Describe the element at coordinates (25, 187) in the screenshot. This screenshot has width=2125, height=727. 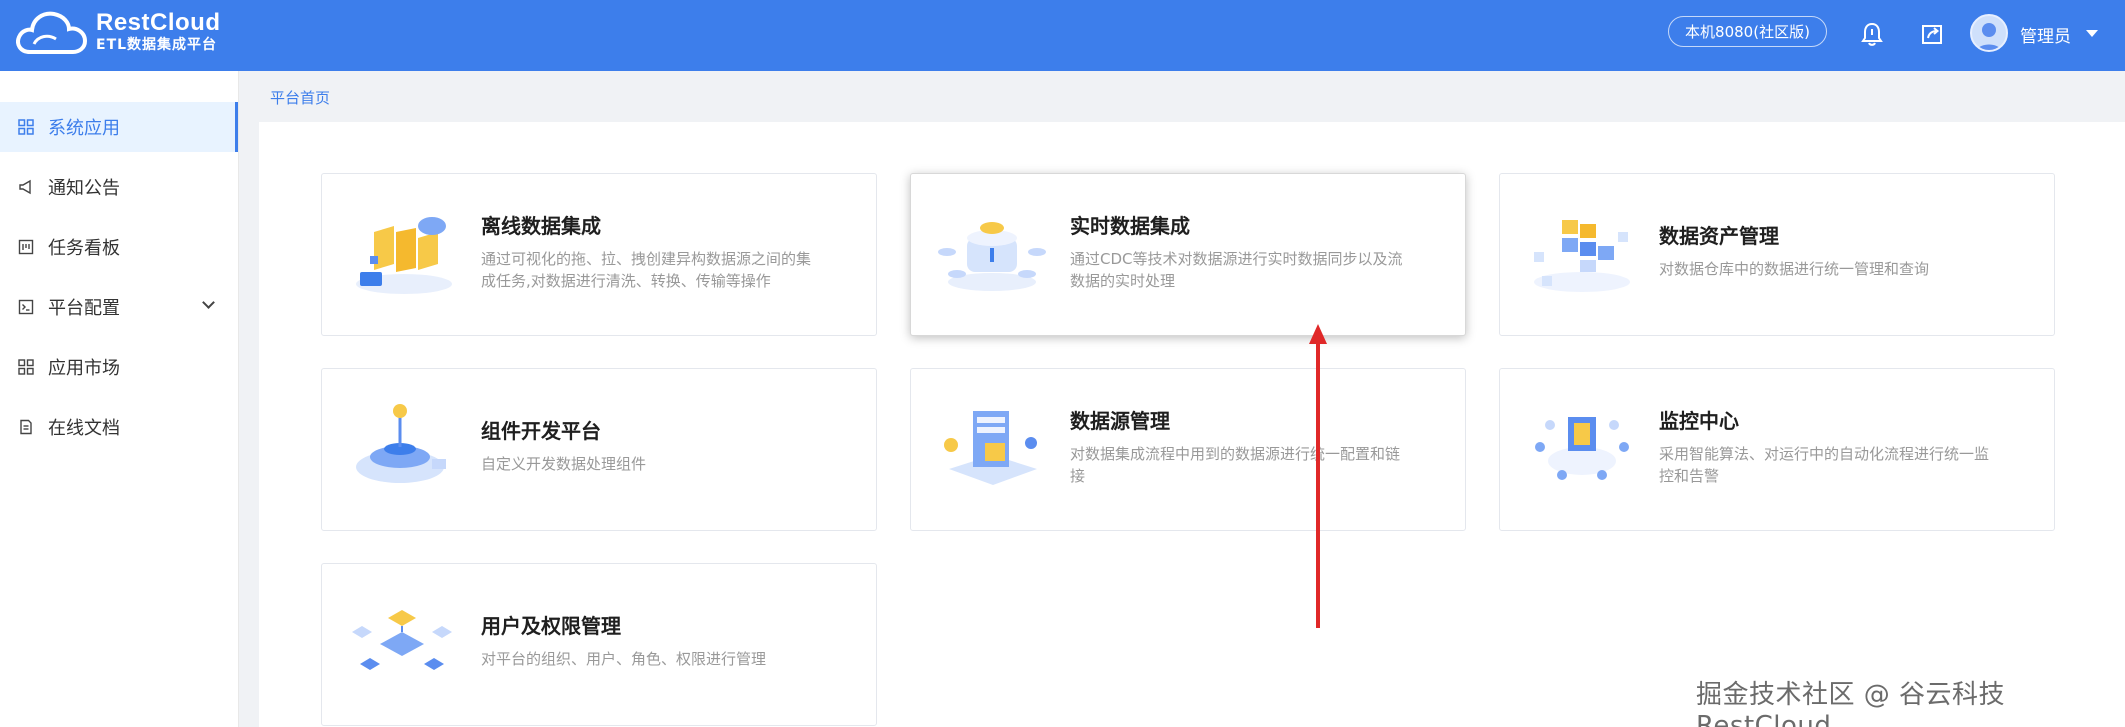
I see `megaphone-icon` at that location.